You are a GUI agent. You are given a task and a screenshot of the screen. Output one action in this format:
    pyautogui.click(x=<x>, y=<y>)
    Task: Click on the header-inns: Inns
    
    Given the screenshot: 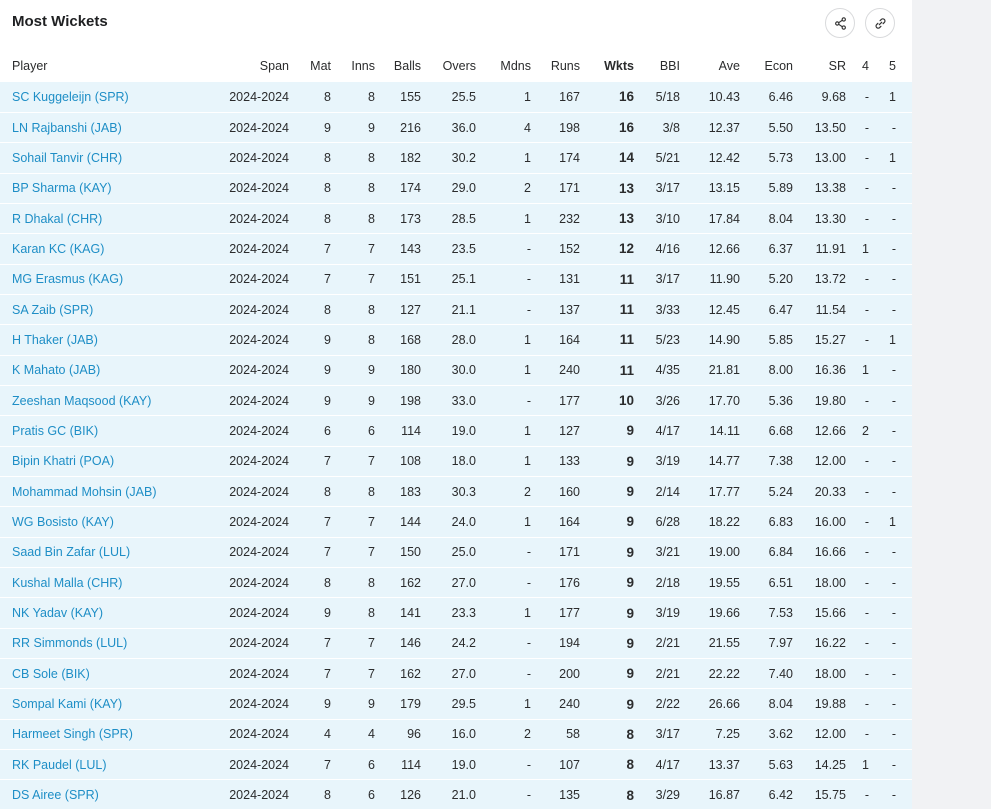 What is the action you would take?
    pyautogui.click(x=353, y=66)
    